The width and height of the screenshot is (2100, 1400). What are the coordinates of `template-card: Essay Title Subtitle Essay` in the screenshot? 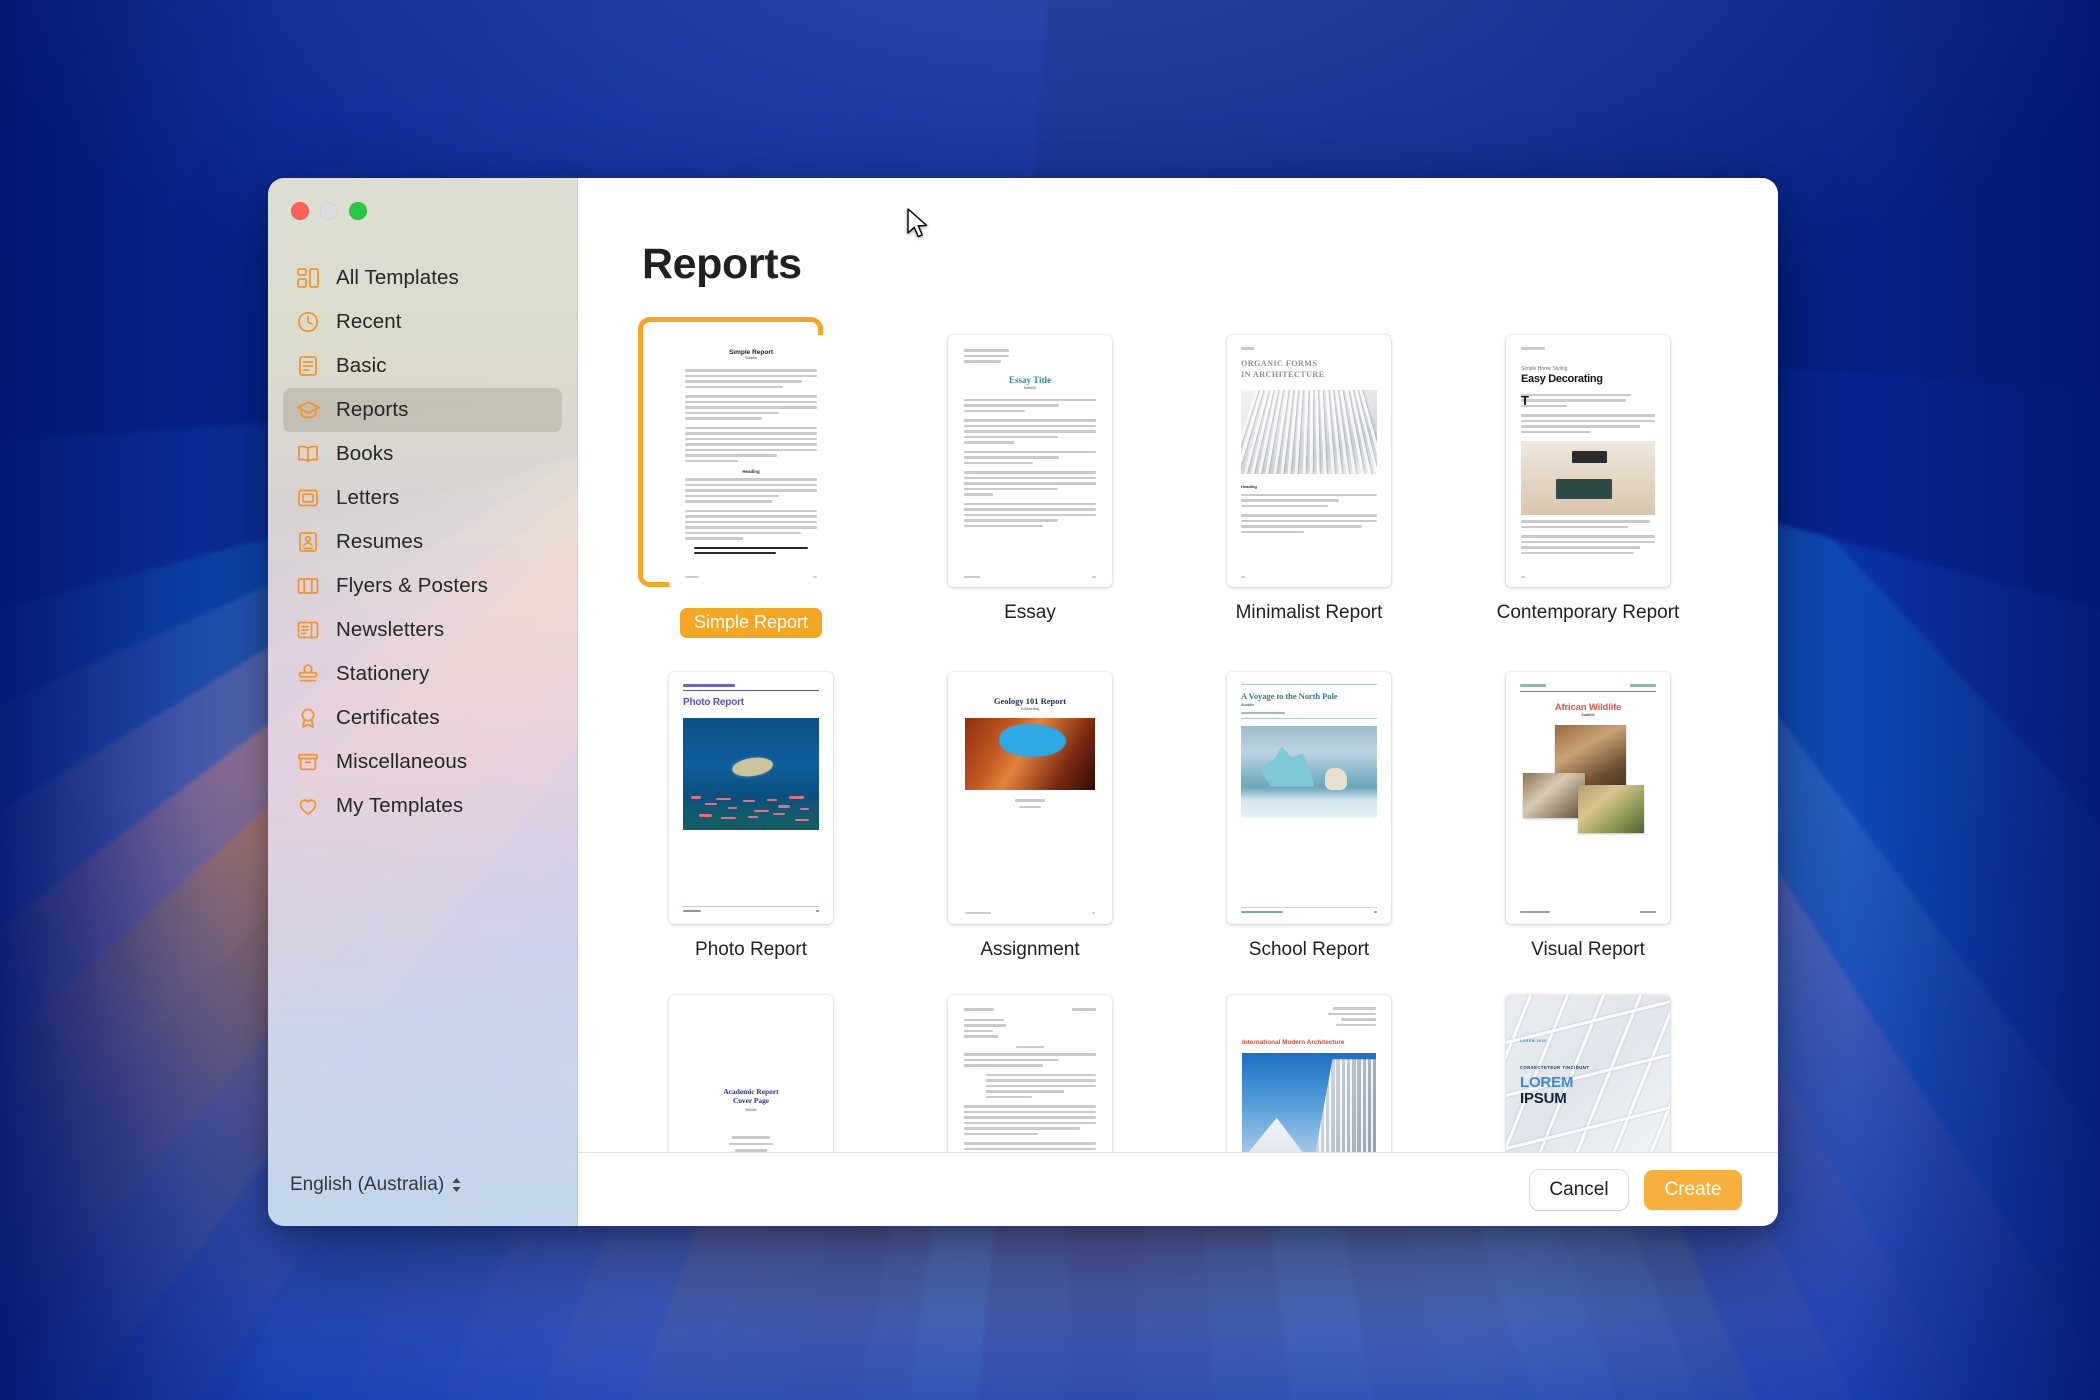 It's located at (1030, 482).